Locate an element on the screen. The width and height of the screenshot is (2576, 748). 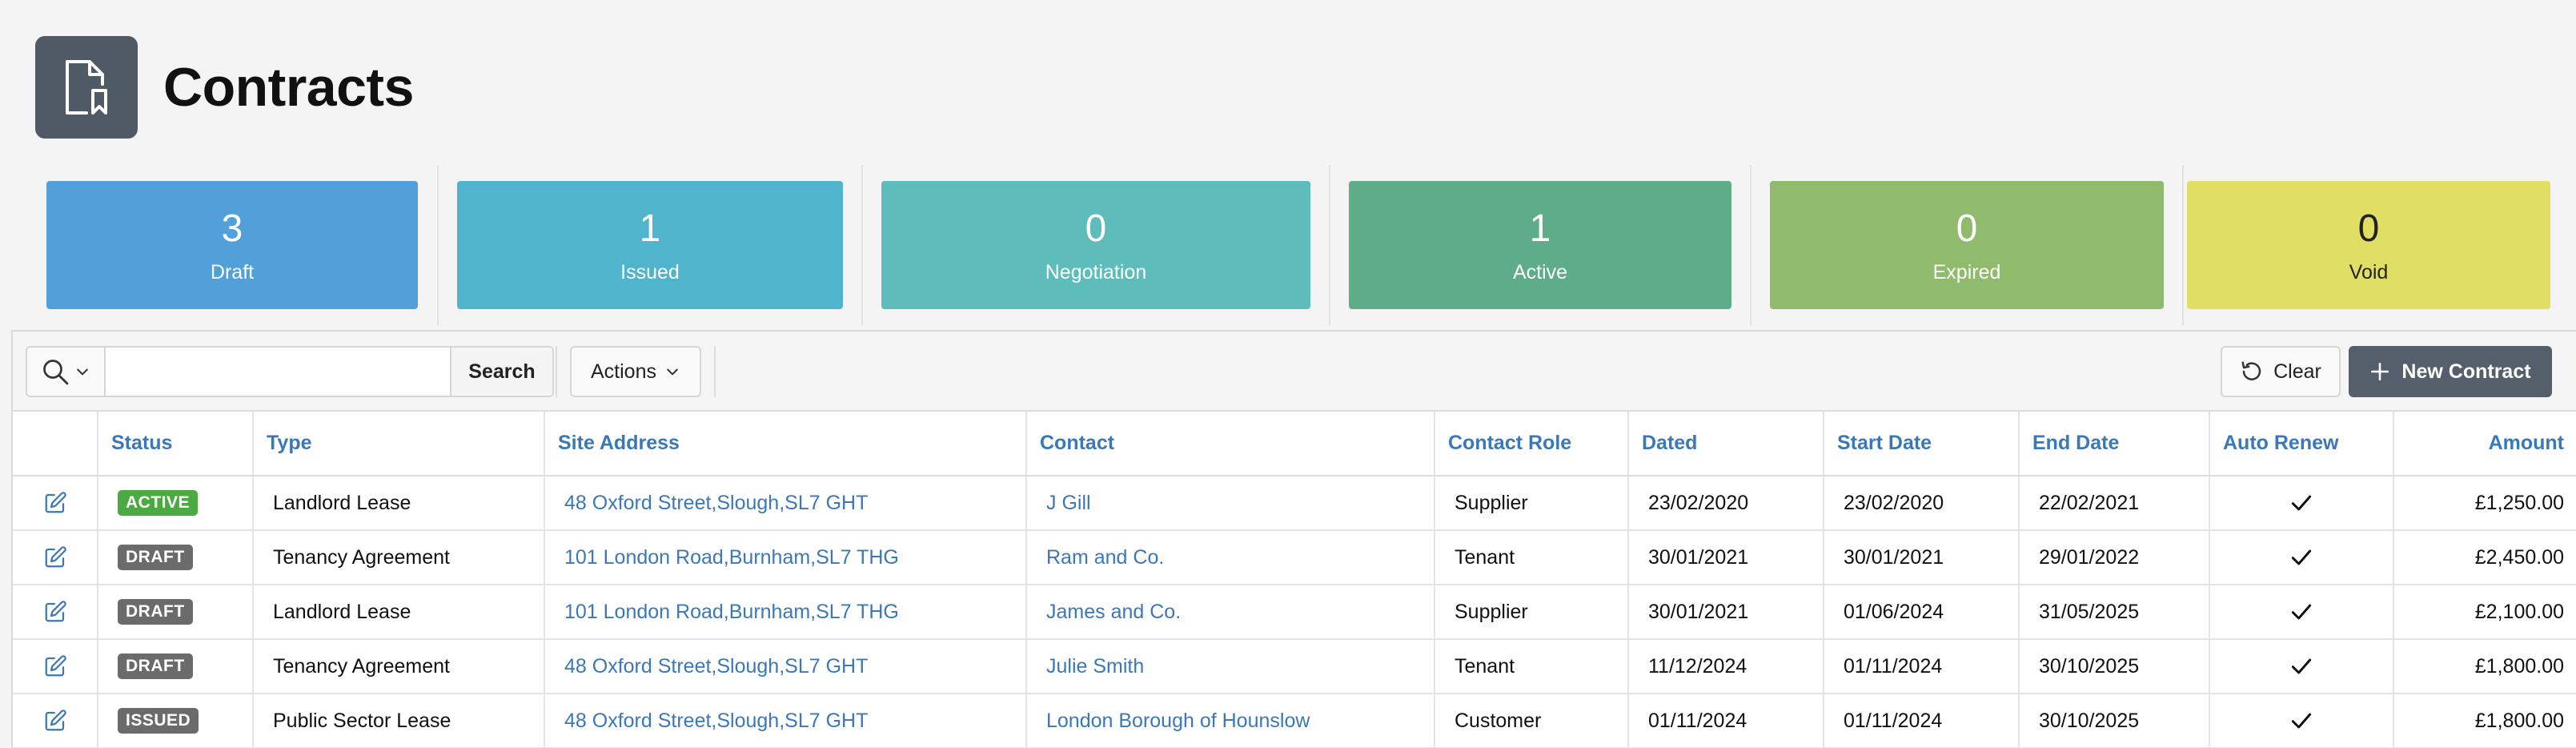
actions-label: Actions is located at coordinates (623, 372).